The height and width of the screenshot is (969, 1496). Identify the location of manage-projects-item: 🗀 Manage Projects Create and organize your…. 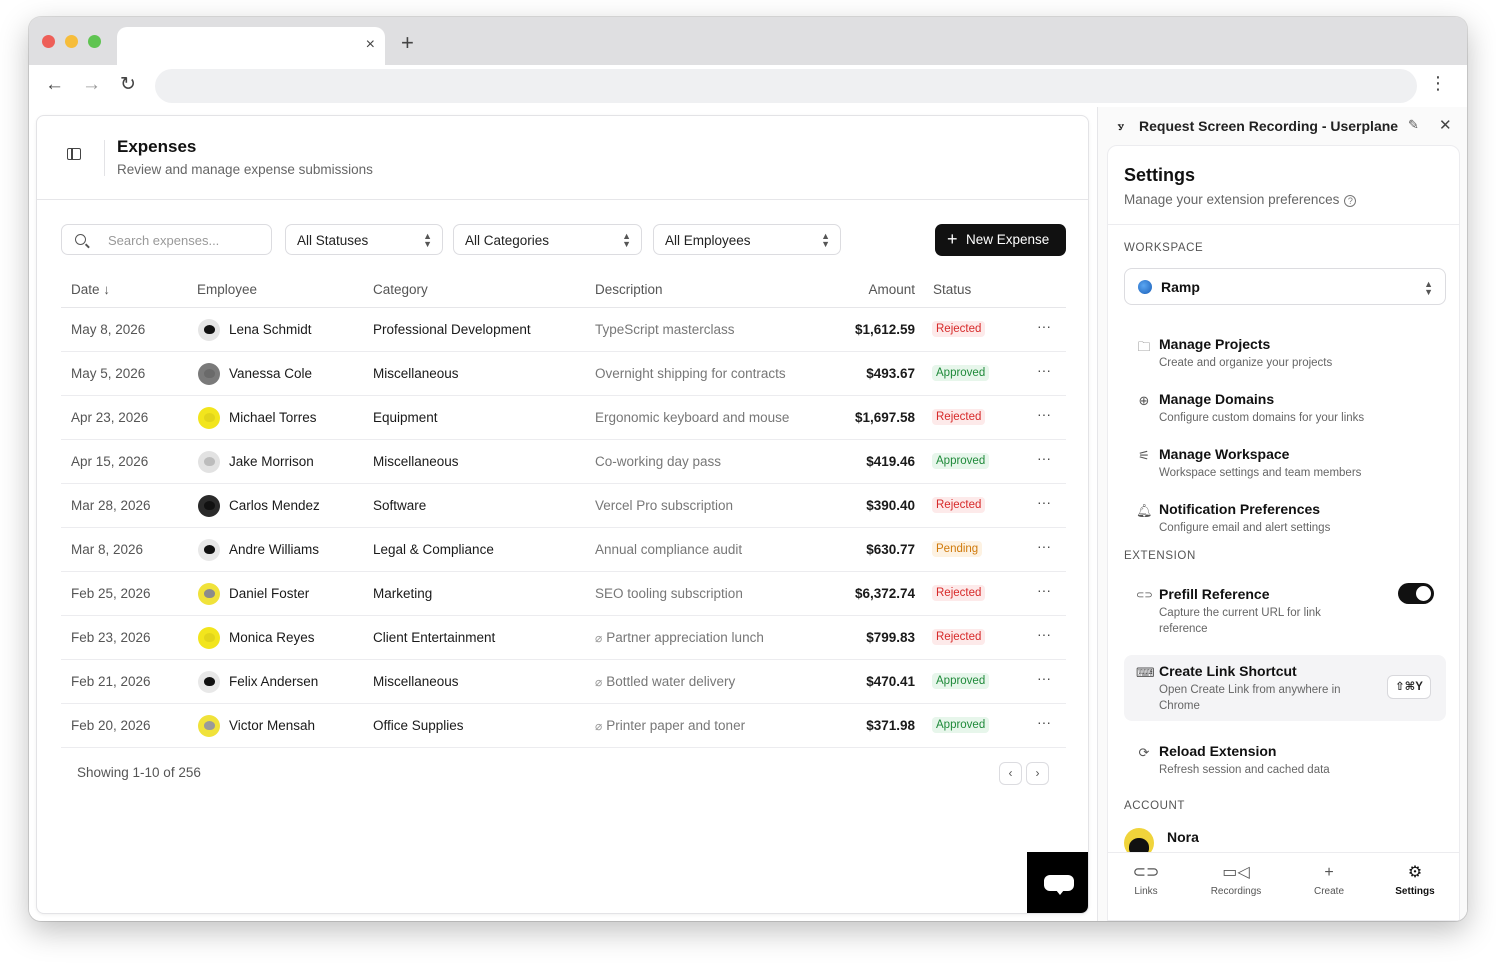
(1285, 356).